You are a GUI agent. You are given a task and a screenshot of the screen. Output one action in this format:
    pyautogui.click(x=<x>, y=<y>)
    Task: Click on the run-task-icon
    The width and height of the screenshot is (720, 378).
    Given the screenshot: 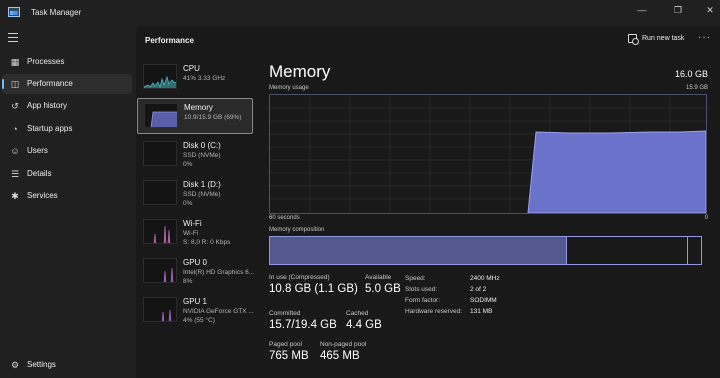 What is the action you would take?
    pyautogui.click(x=633, y=39)
    